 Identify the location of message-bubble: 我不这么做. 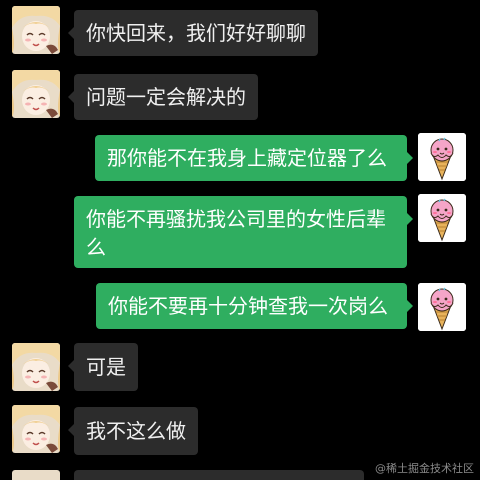
(133, 431).